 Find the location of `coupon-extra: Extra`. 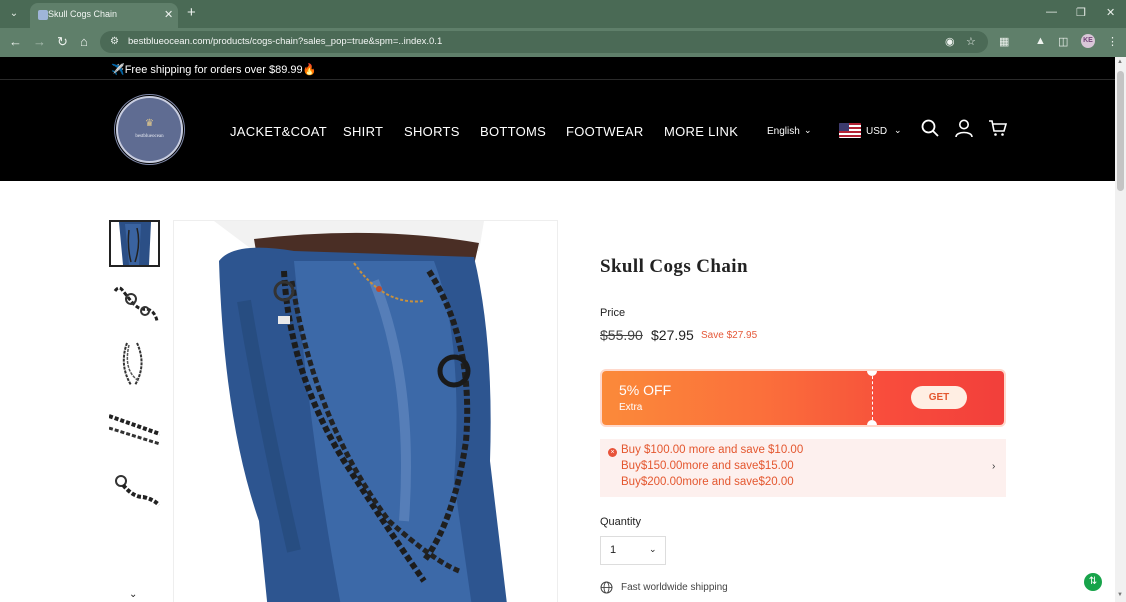

coupon-extra: Extra is located at coordinates (631, 407).